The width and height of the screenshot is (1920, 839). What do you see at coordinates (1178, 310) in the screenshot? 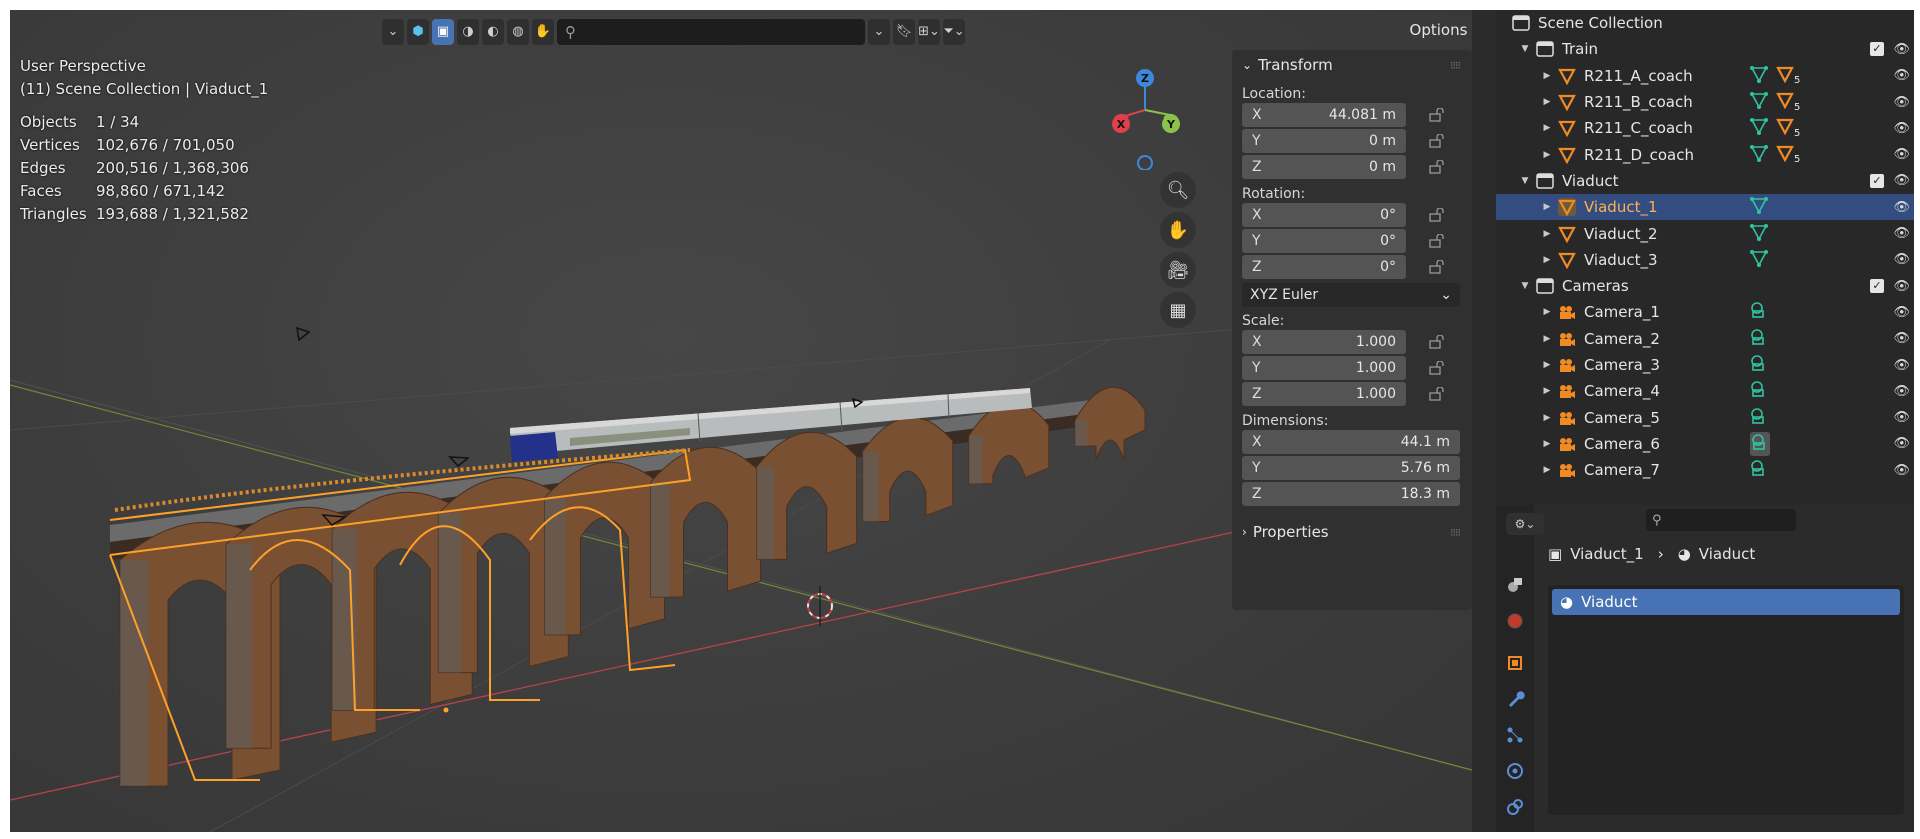
I see `grid-view-icon: ▦` at bounding box center [1178, 310].